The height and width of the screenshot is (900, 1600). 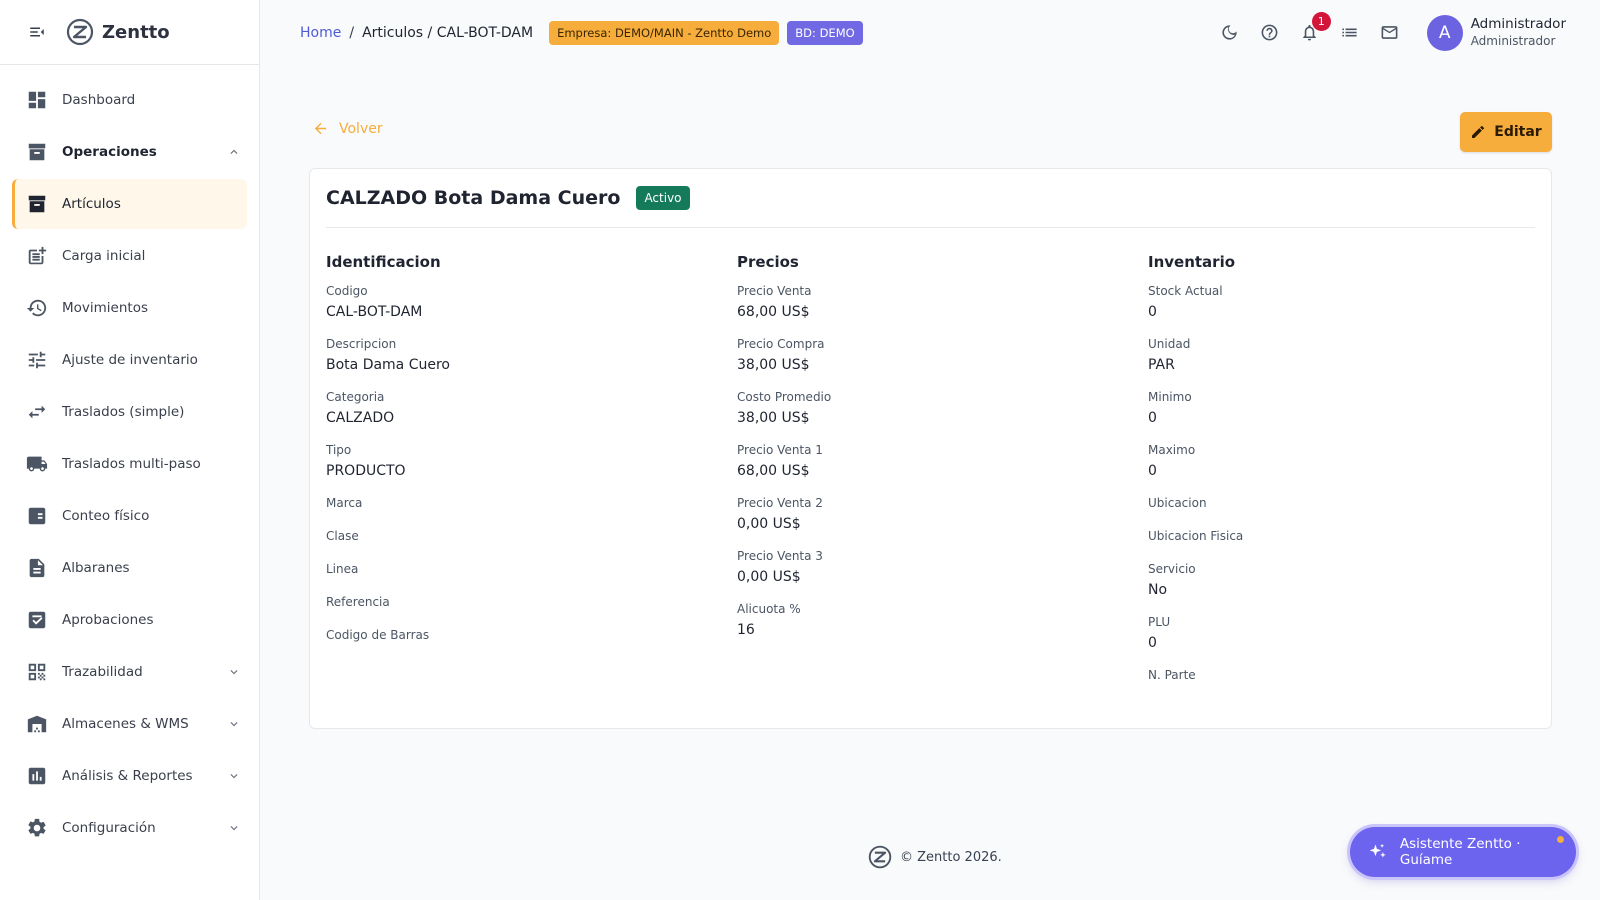 What do you see at coordinates (366, 471) in the screenshot?
I see `field-value: PRODUCTO` at bounding box center [366, 471].